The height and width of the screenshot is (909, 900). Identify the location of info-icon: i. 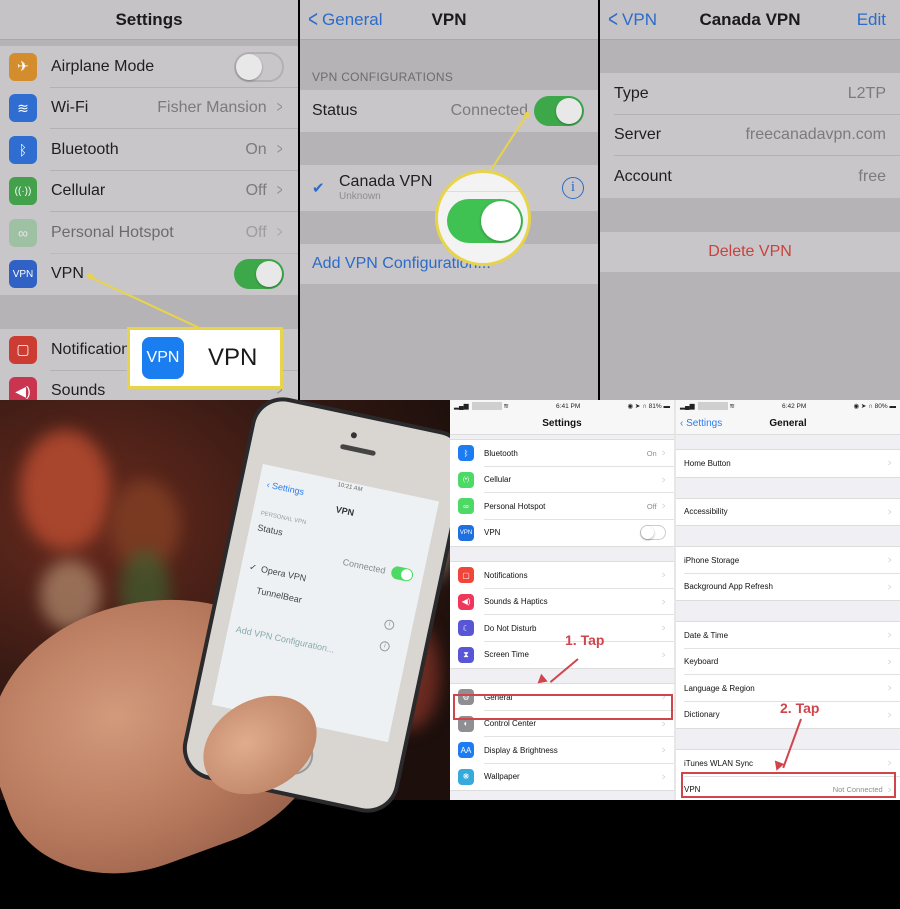
(573, 187).